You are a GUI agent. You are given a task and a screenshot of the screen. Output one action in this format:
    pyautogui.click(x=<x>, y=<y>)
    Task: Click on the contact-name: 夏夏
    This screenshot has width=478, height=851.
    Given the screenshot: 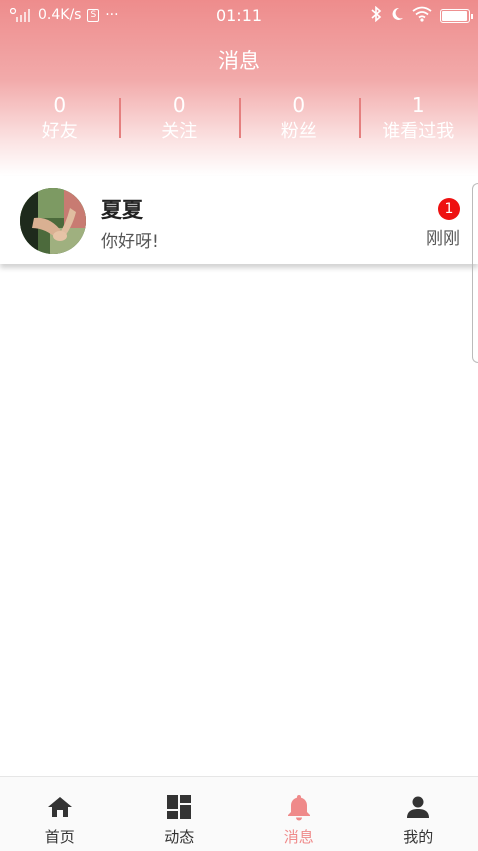 What is the action you would take?
    pyautogui.click(x=122, y=209)
    